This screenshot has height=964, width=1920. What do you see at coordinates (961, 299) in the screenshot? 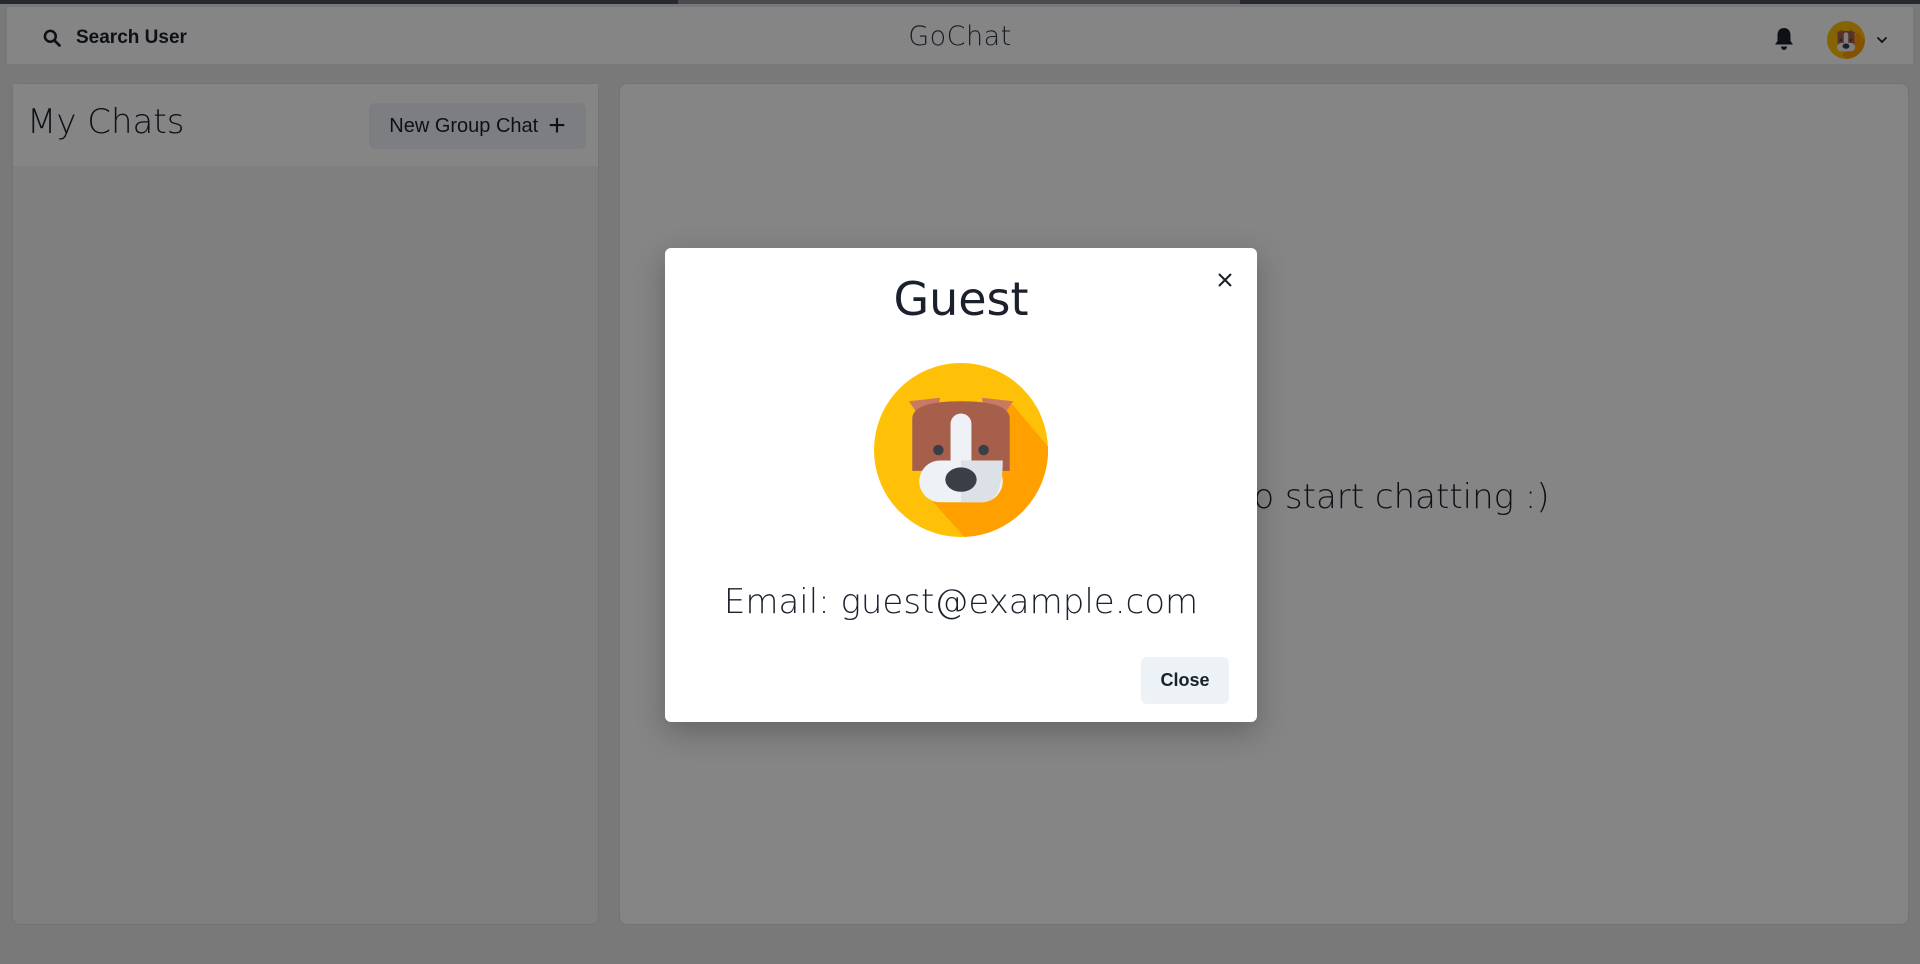
I see `modal-title: Guest` at bounding box center [961, 299].